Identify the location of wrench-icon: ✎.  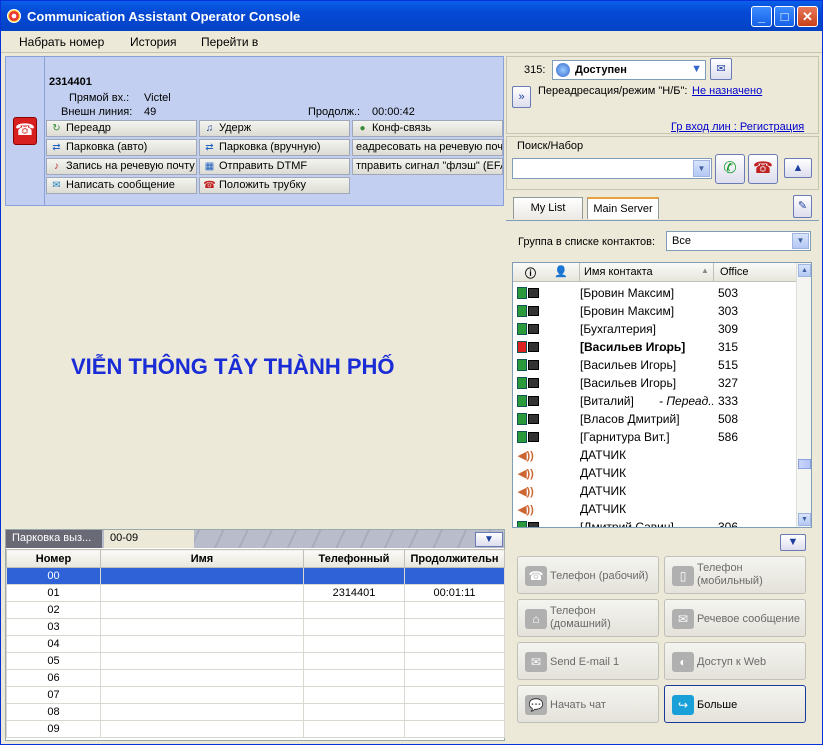
(802, 206).